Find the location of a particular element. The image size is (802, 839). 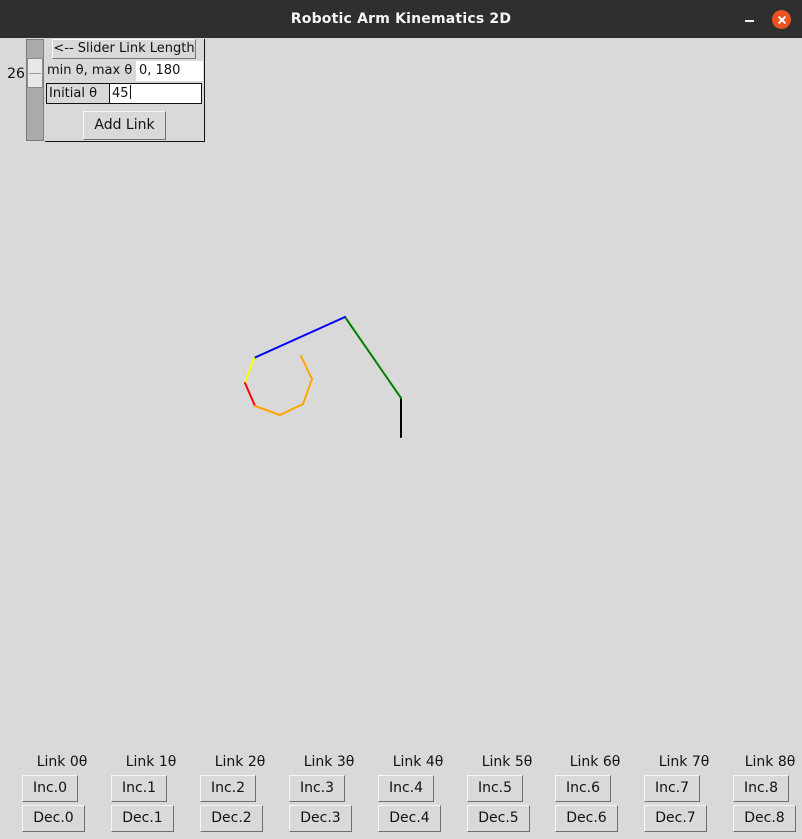

inc-link-6-button: Inc.6 is located at coordinates (583, 788).